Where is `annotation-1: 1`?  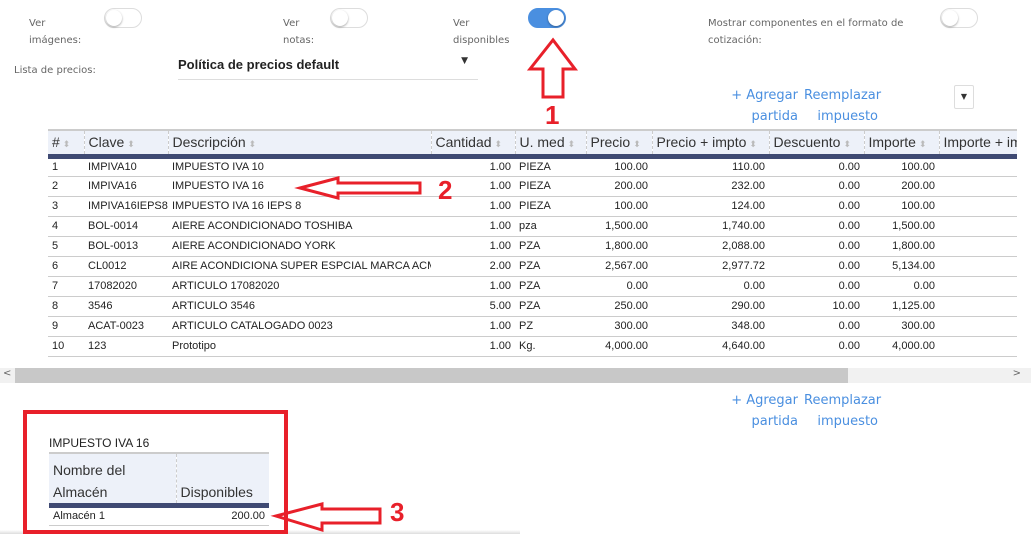
annotation-1: 1 is located at coordinates (552, 115).